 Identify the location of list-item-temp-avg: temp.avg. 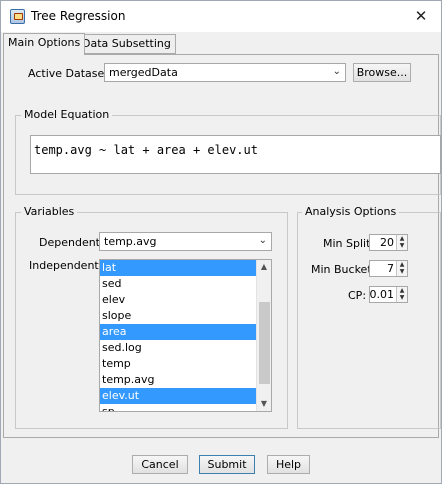
(178, 380).